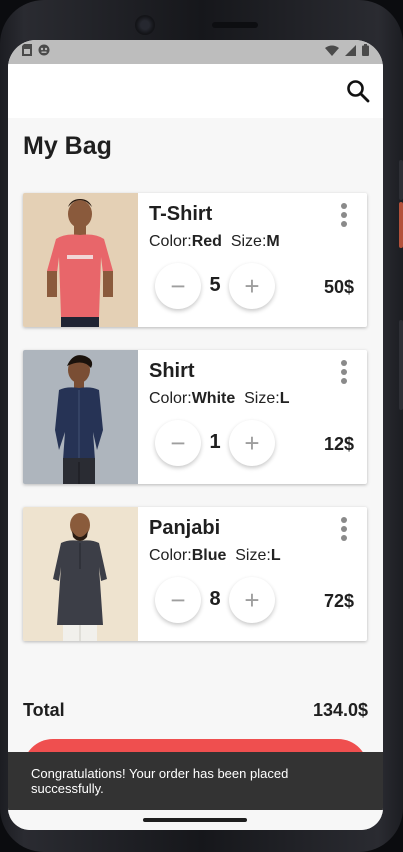  Describe the element at coordinates (195, 91) in the screenshot. I see `app-bar` at that location.